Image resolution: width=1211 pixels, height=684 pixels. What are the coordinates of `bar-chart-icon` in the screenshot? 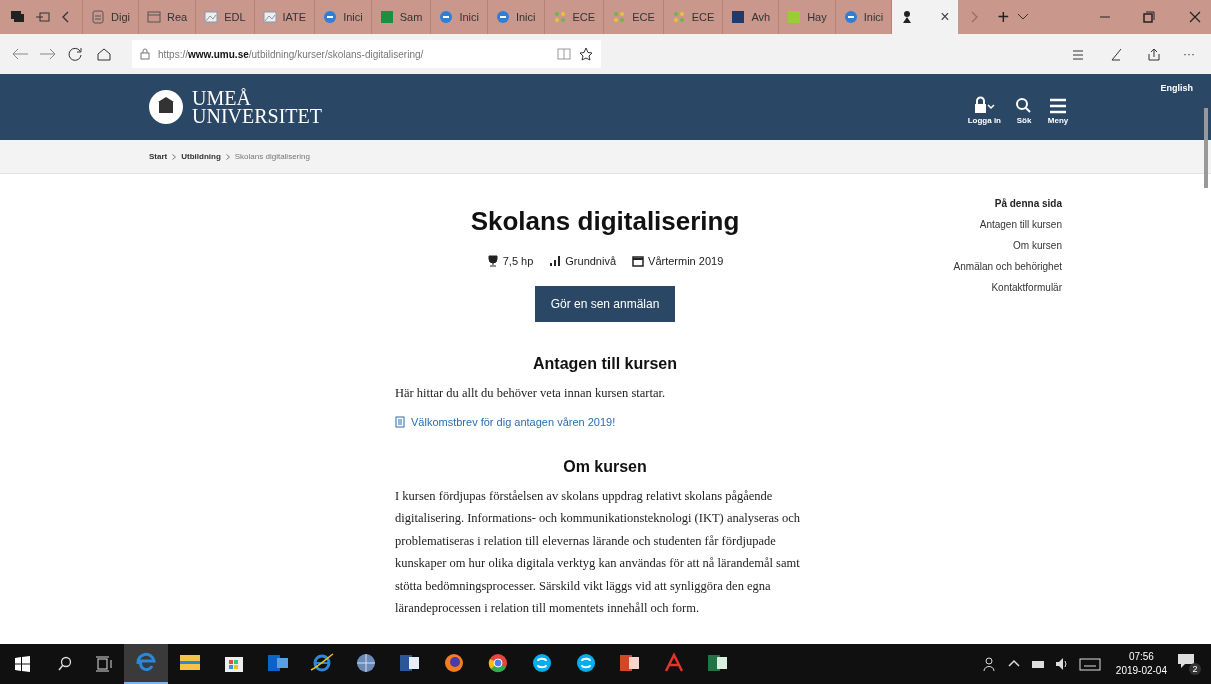 It's located at (555, 261).